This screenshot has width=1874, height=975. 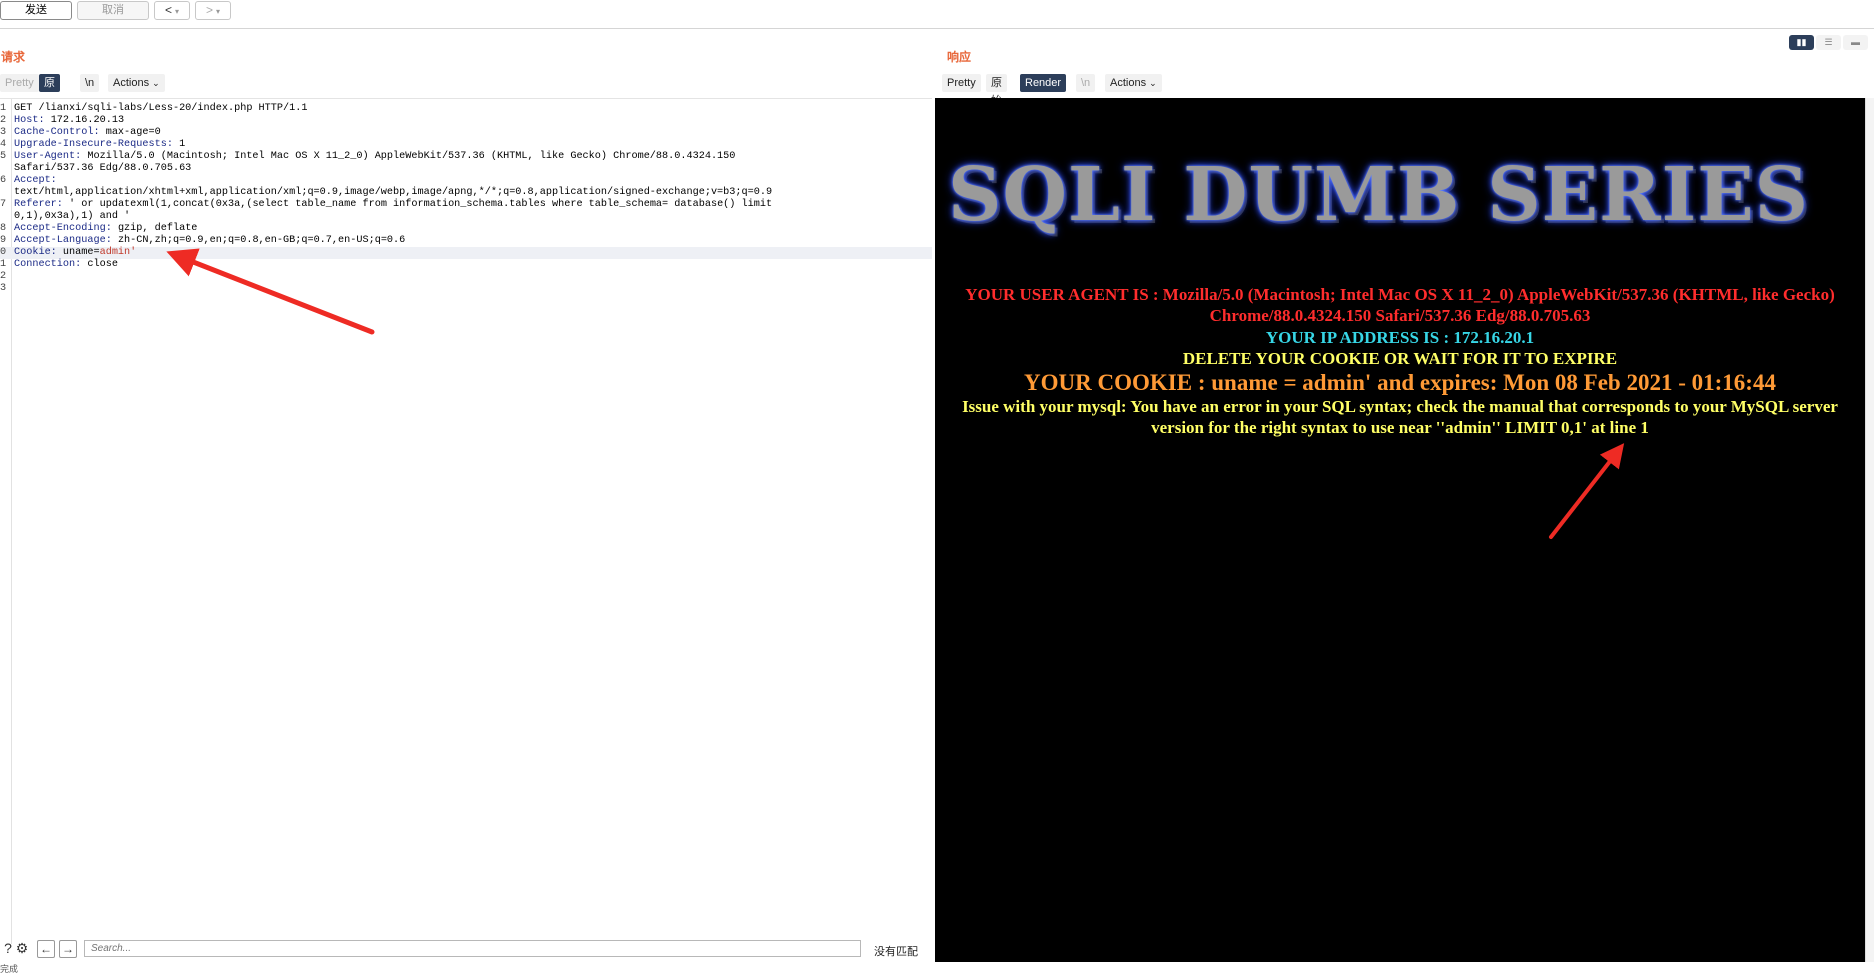 What do you see at coordinates (22, 948) in the screenshot?
I see `gear-icon: ⚙` at bounding box center [22, 948].